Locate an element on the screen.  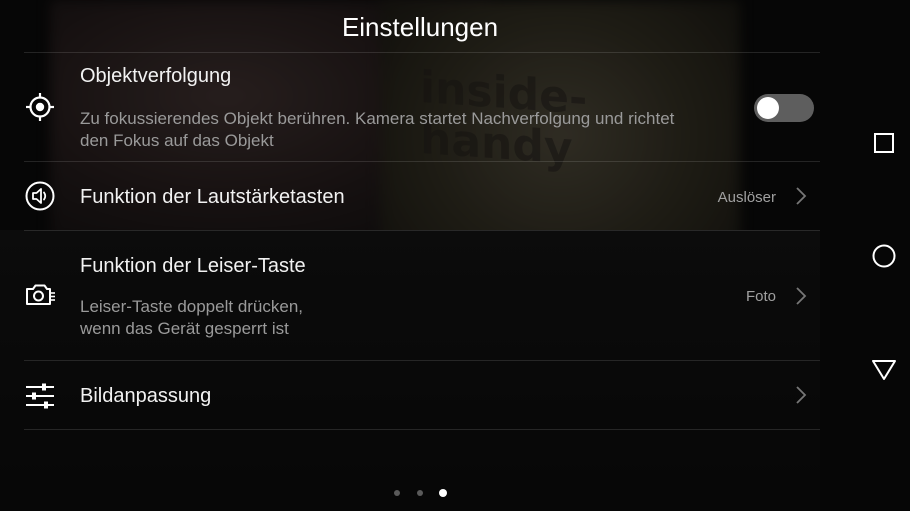
setting-row-volume-keys: Funktion der Lautstärketasten Auslöser is located at coordinates (415, 196).